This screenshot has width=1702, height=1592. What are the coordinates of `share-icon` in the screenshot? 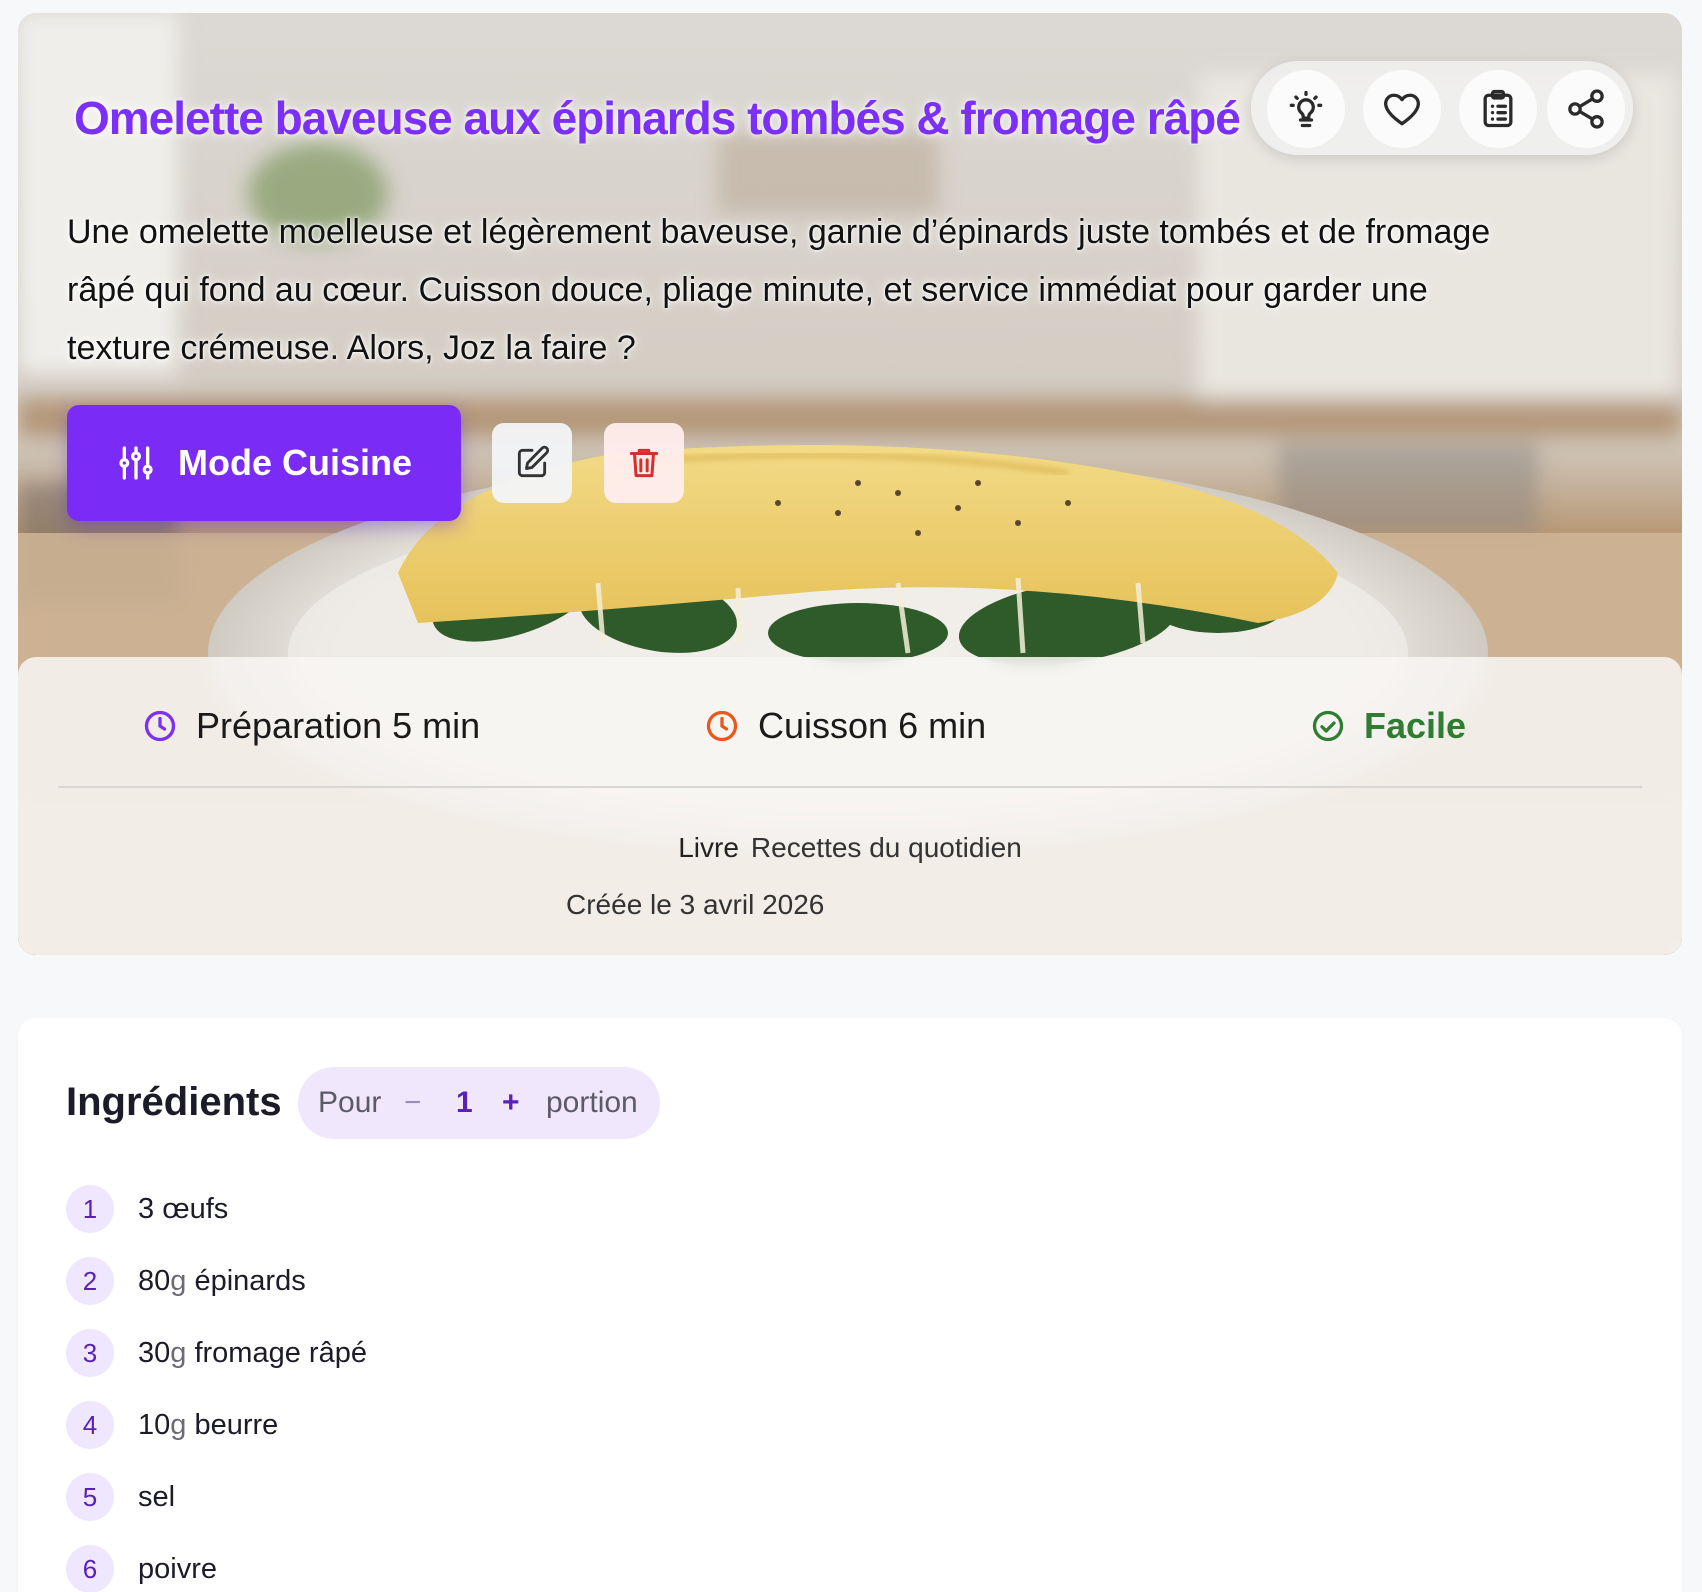 It's located at (1586, 109).